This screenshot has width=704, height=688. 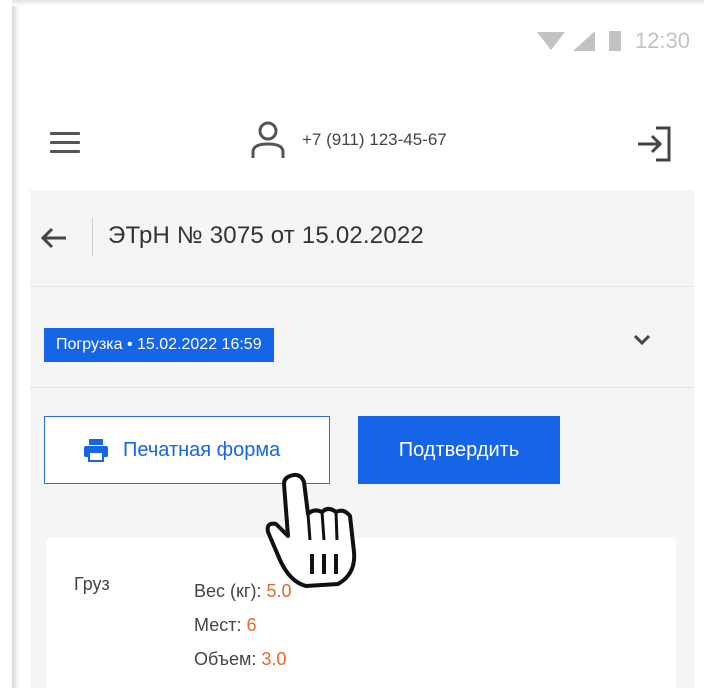 I want to click on document-title: ЭТрН № 3075 от 15.02.2022, so click(x=266, y=235).